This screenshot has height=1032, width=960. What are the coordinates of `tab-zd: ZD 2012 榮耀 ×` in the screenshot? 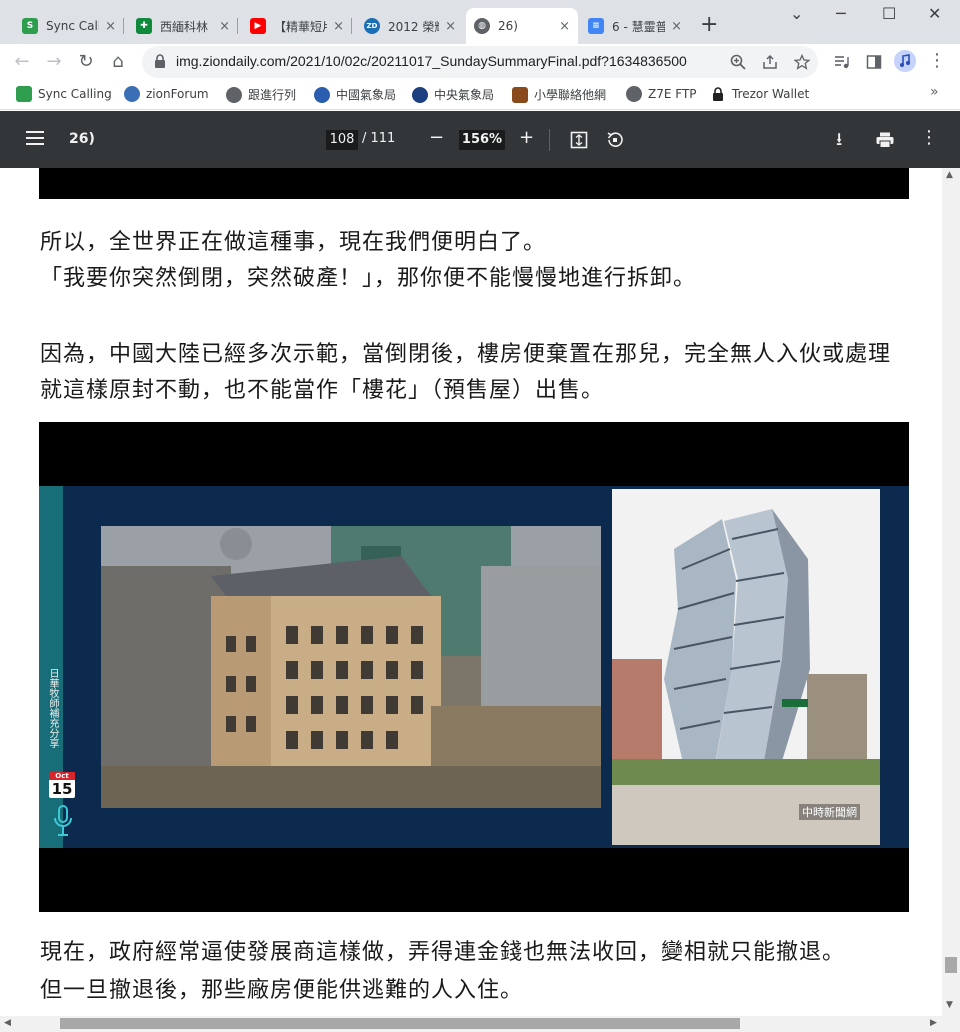 It's located at (410, 26).